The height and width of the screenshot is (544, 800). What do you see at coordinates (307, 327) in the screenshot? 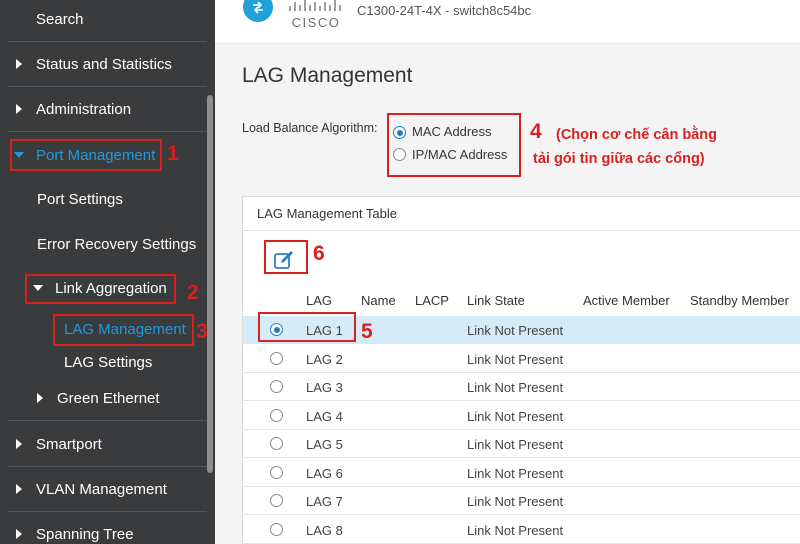
I see `annotation-box-lag1` at bounding box center [307, 327].